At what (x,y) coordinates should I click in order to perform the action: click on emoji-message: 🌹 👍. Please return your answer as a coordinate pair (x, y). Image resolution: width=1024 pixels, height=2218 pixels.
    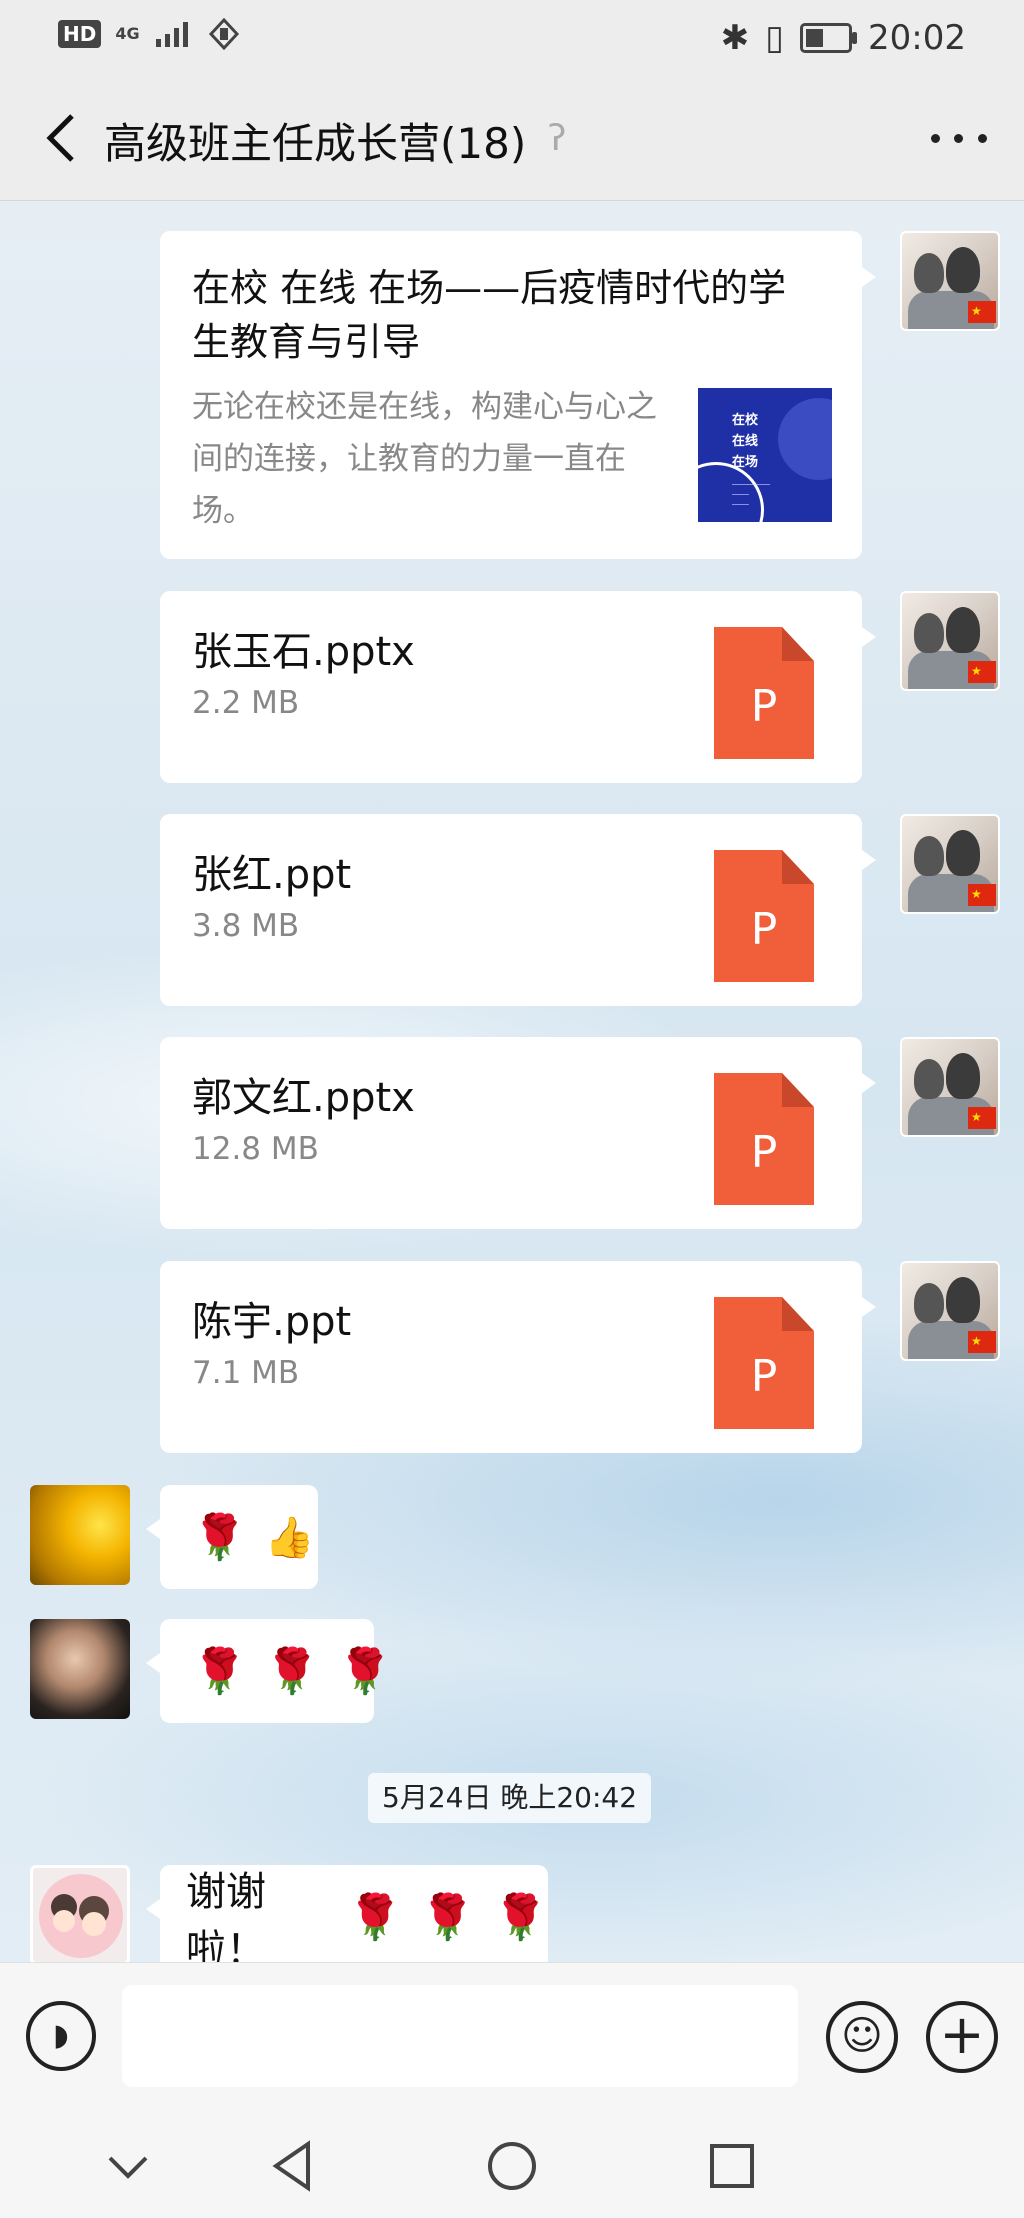
    Looking at the image, I should click on (232, 1537).